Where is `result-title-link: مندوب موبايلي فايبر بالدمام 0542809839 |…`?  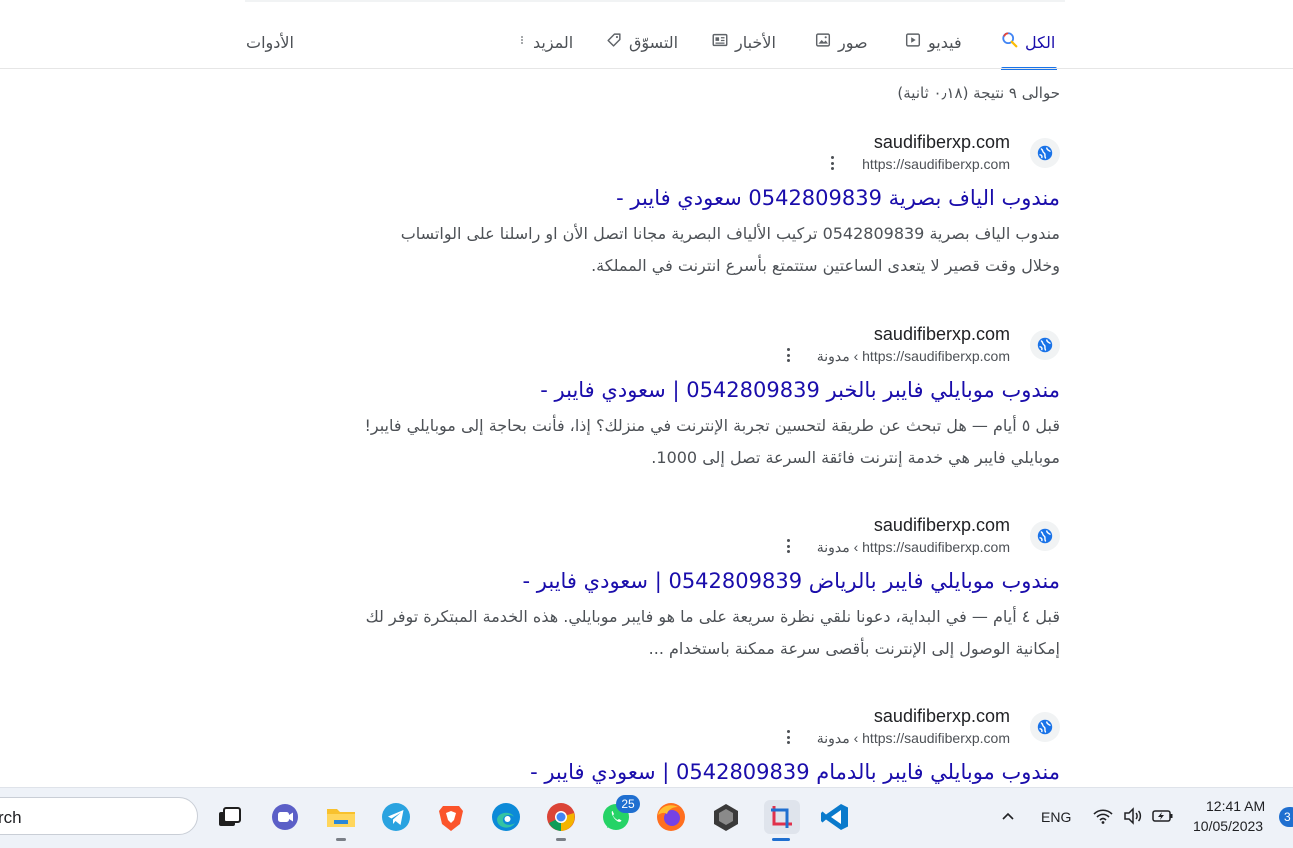 result-title-link: مندوب موبايلي فايبر بالدمام 0542809839 |… is located at coordinates (690, 772).